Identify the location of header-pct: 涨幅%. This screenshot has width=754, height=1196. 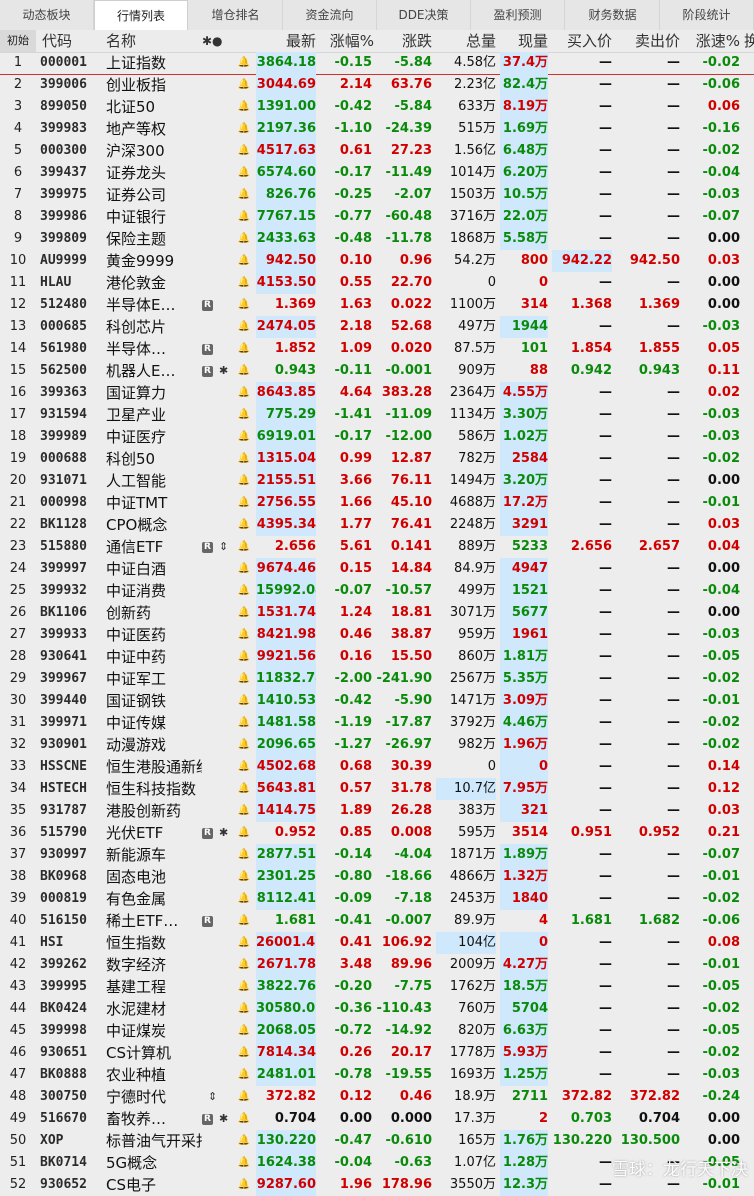
(346, 41).